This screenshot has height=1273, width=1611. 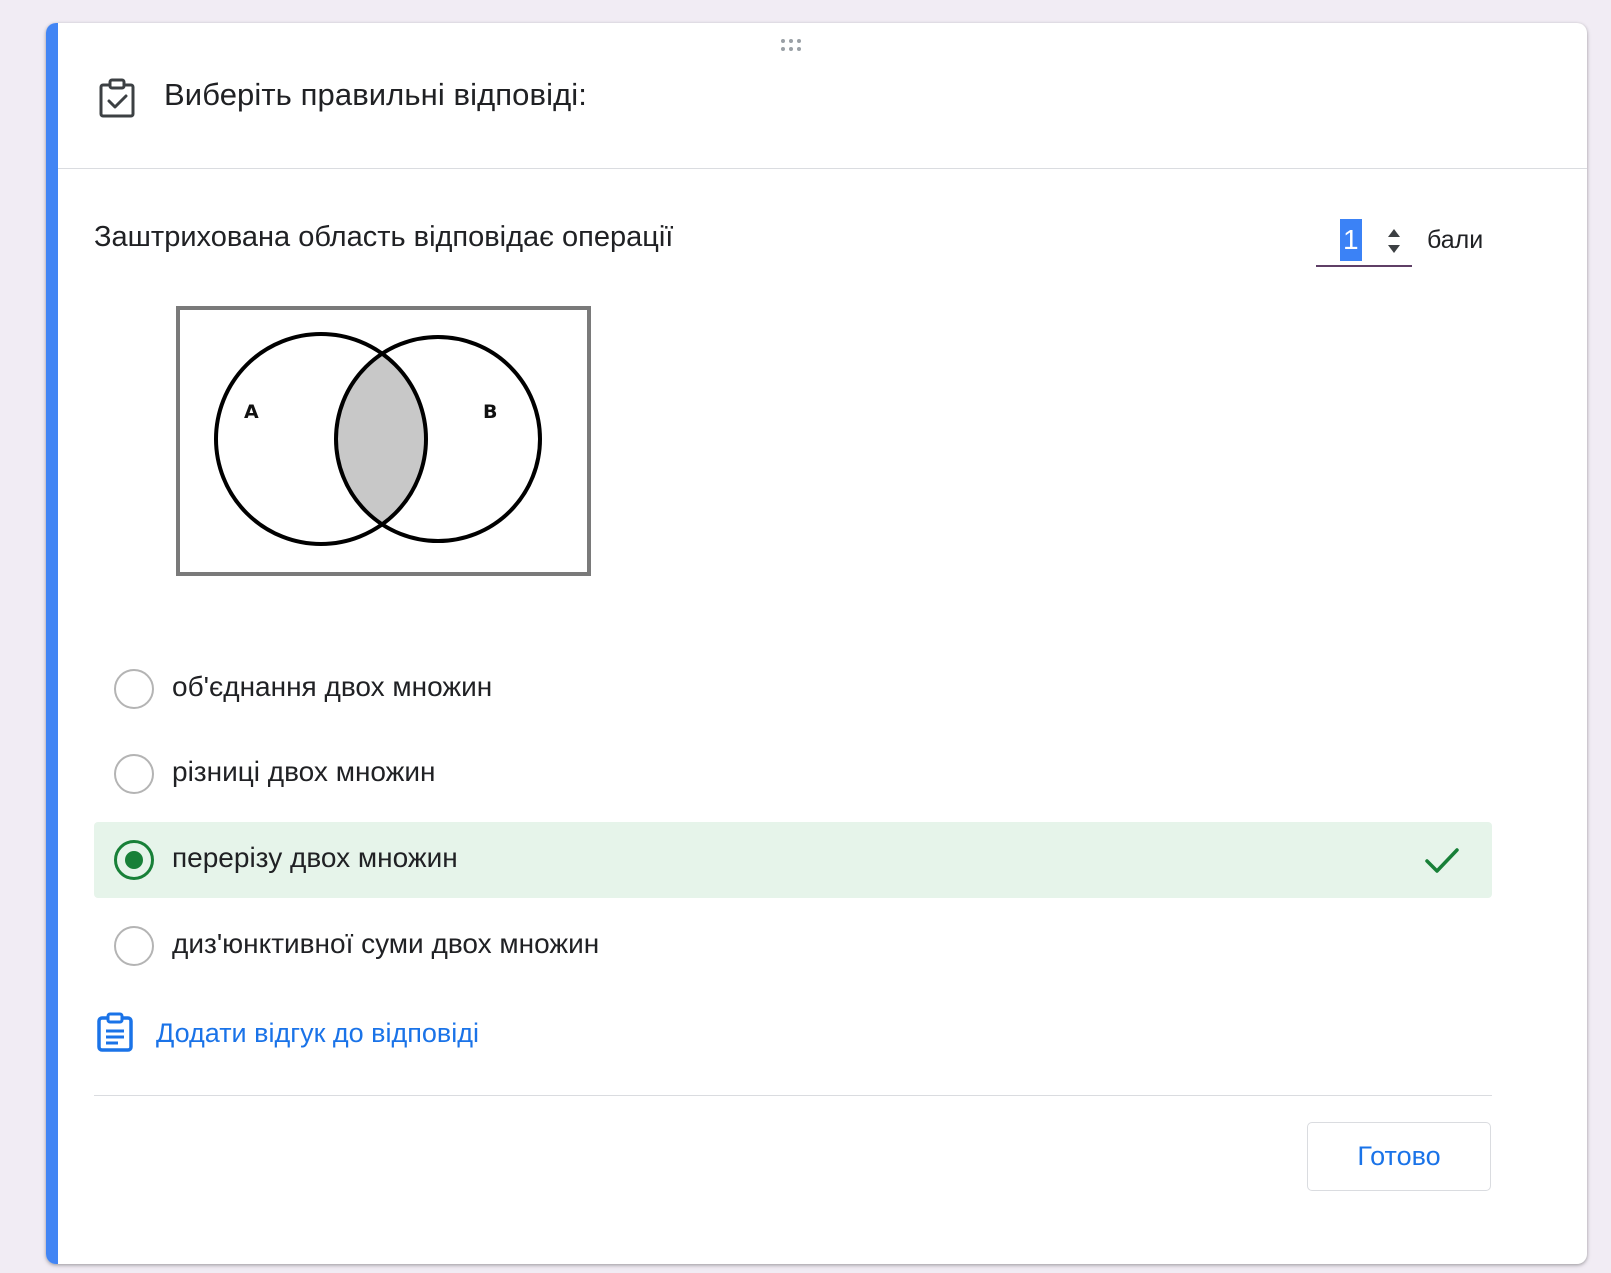 I want to click on card-accent-bar, so click(x=52, y=643).